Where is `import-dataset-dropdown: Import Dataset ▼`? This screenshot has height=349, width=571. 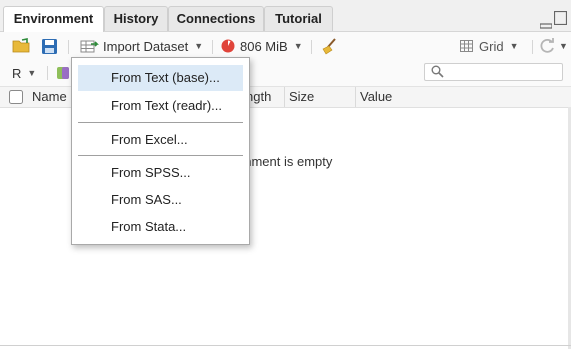 import-dataset-dropdown: Import Dataset ▼ is located at coordinates (141, 46).